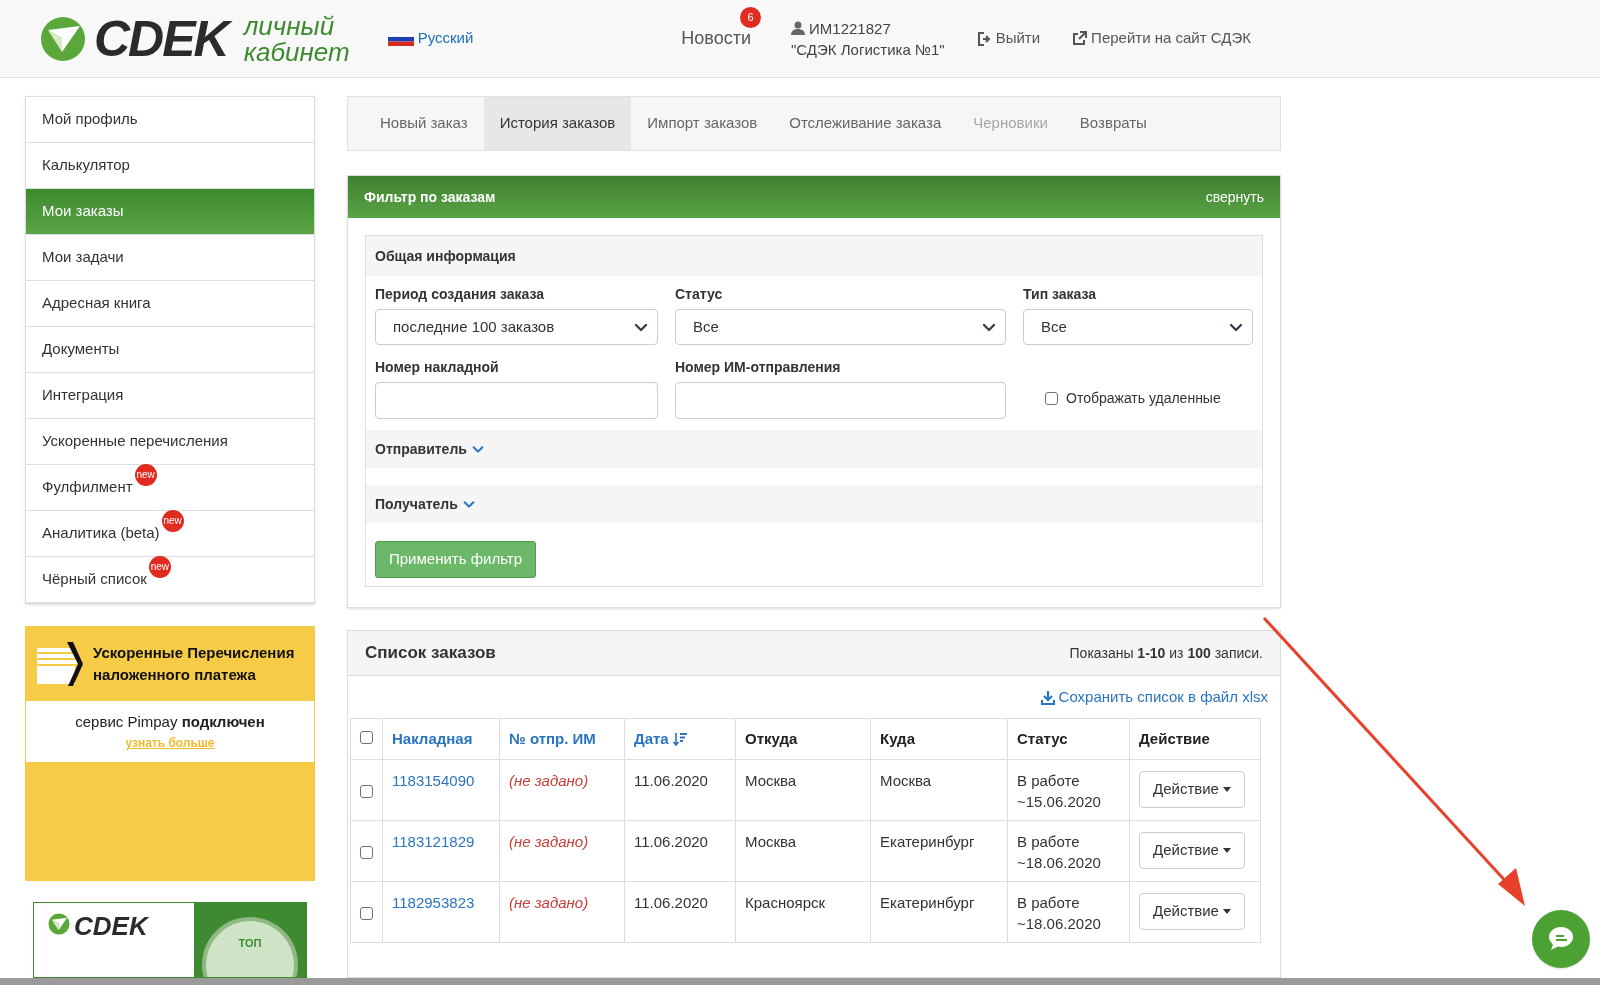 Image resolution: width=1600 pixels, height=985 pixels. I want to click on menu-label: Ускоренные перечисления, so click(135, 441).